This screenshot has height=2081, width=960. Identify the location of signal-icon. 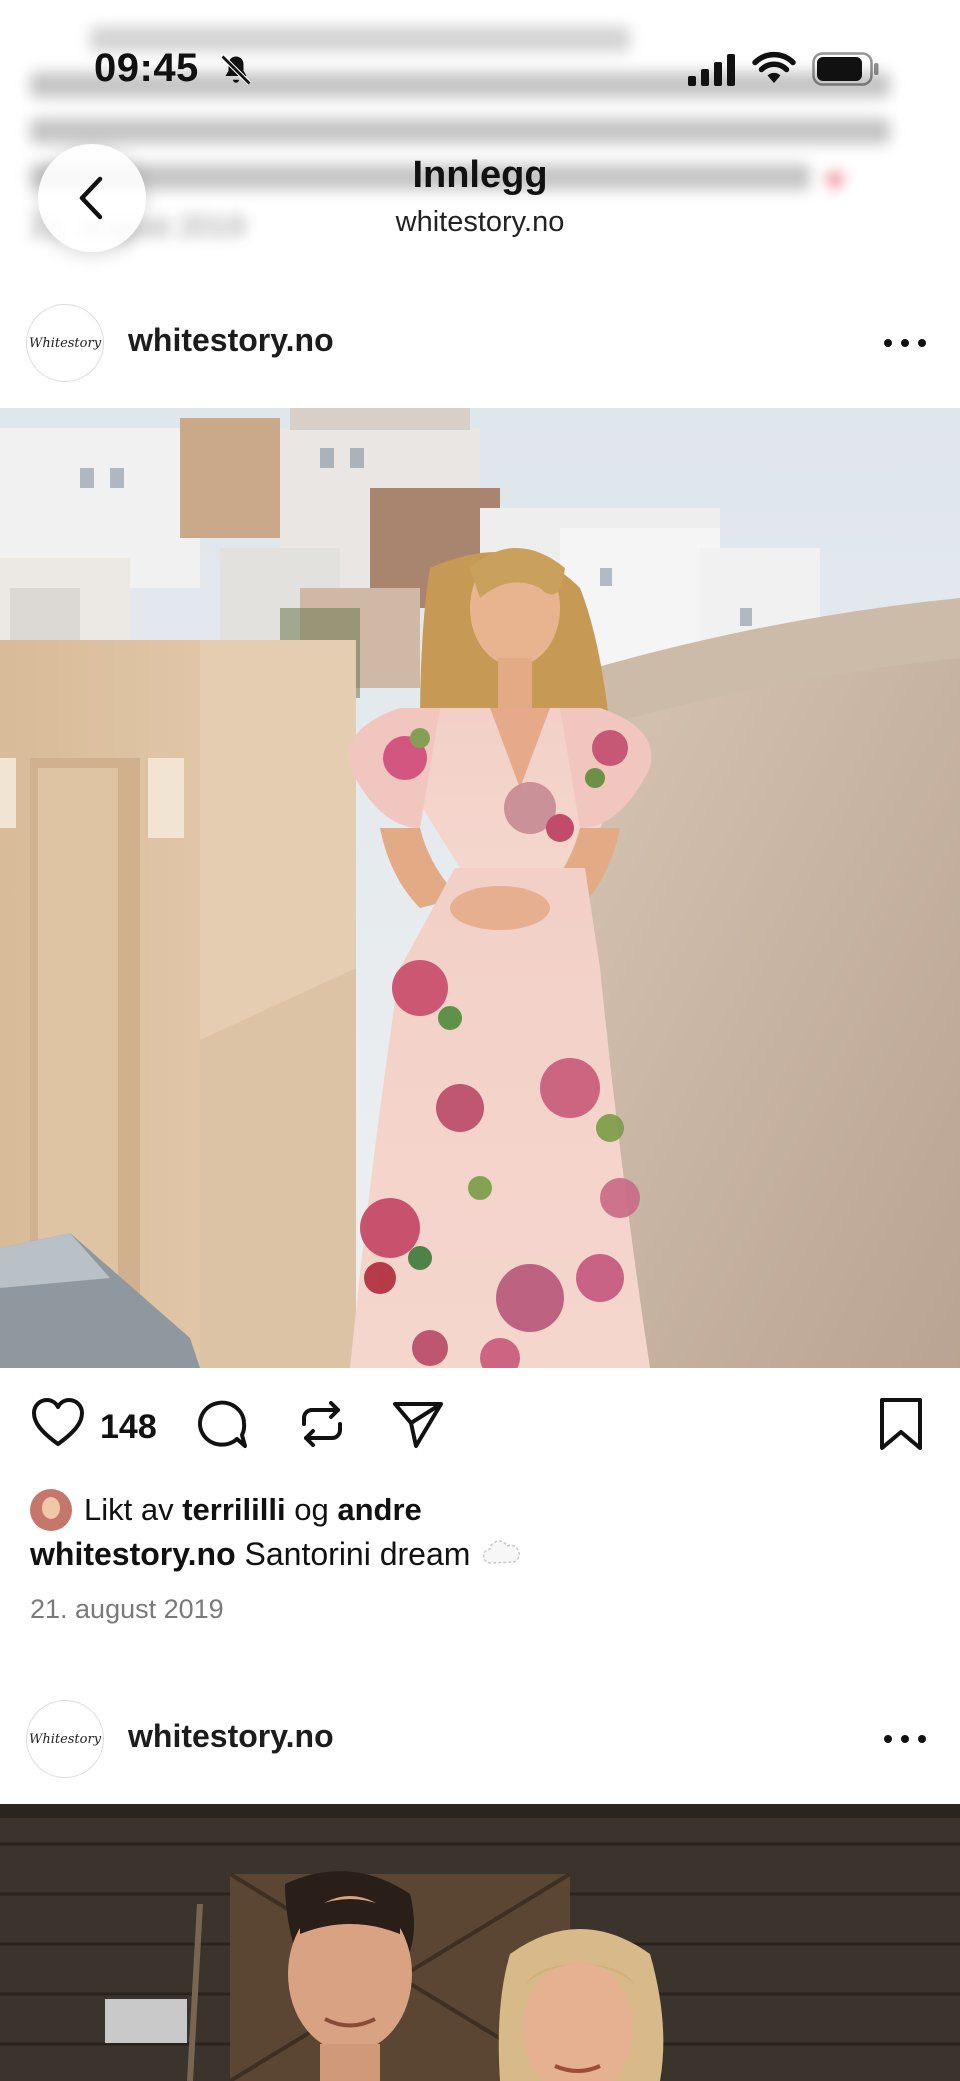
(711, 70).